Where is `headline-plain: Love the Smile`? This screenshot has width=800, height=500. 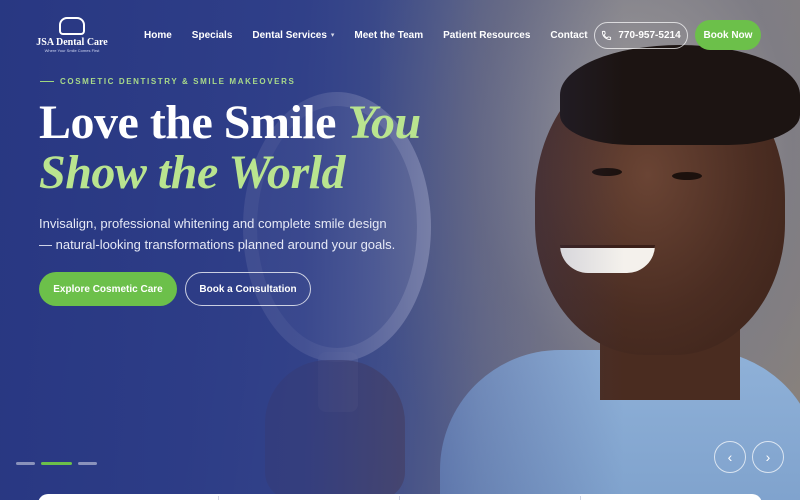
headline-plain: Love the Smile is located at coordinates (187, 122).